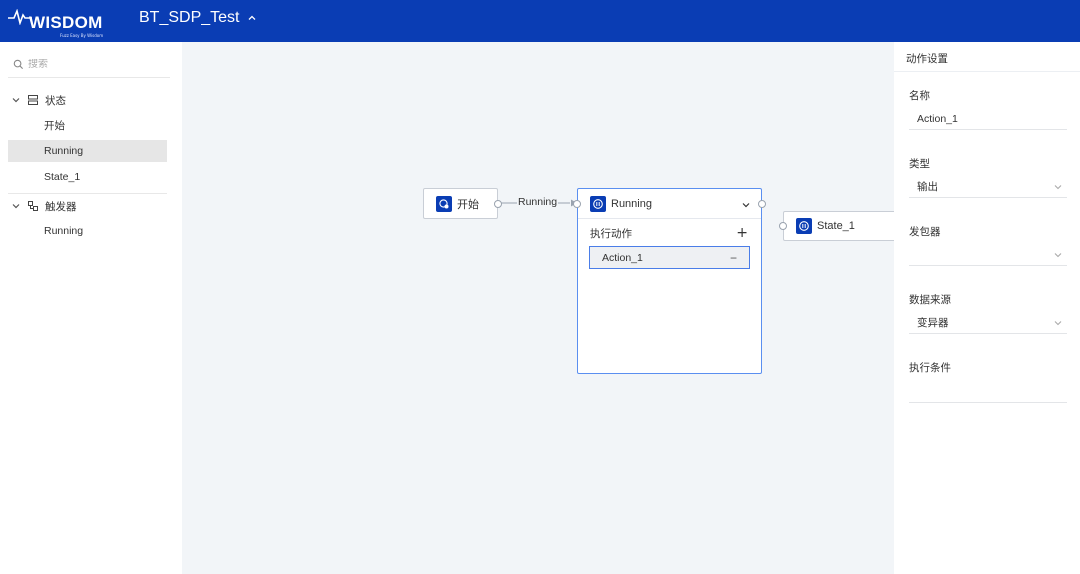 This screenshot has height=574, width=1080. What do you see at coordinates (87, 231) in the screenshot?
I see `sidebar-item-trigger-running: Running` at bounding box center [87, 231].